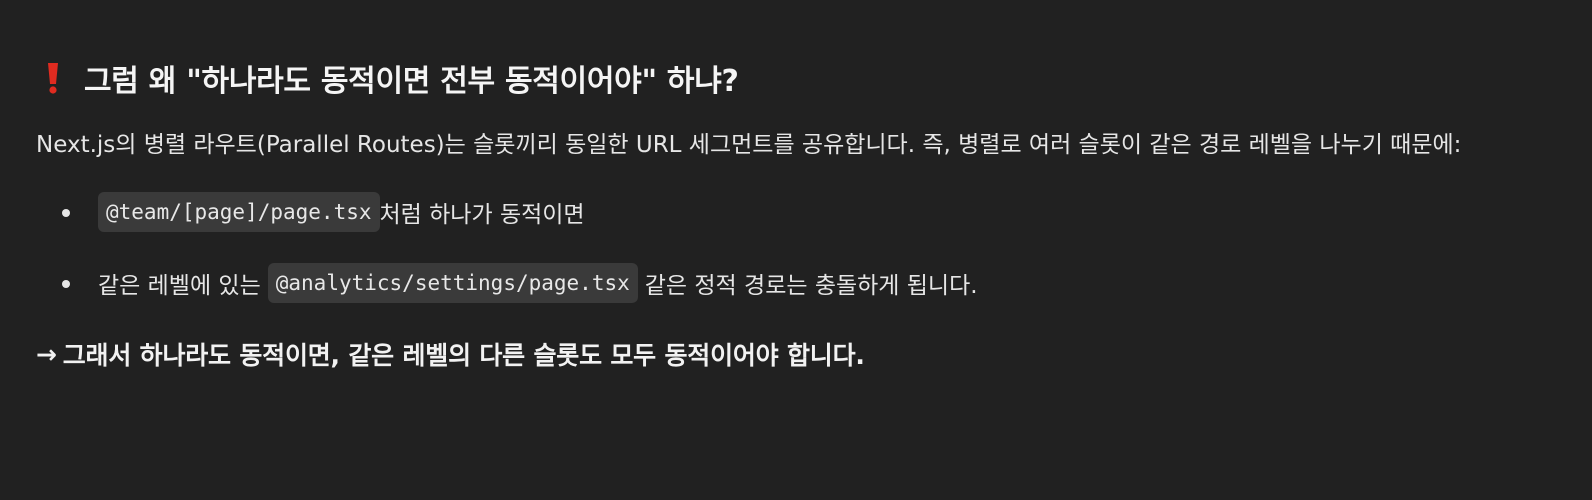 Image resolution: width=1592 pixels, height=500 pixels. I want to click on list-item: @team/[page]/page.tsx 처럼 하나가 동적이면, so click(814, 212).